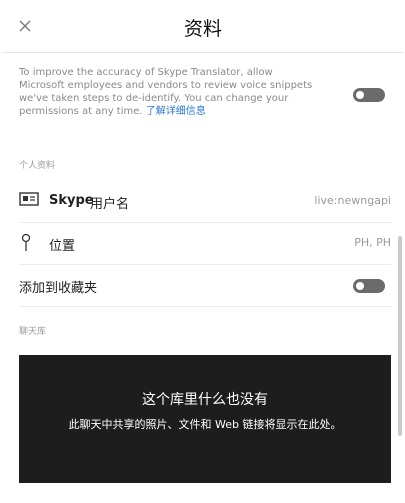 This screenshot has height=503, width=405. Describe the element at coordinates (33, 332) in the screenshot. I see `library-section-title: 聊天库` at that location.